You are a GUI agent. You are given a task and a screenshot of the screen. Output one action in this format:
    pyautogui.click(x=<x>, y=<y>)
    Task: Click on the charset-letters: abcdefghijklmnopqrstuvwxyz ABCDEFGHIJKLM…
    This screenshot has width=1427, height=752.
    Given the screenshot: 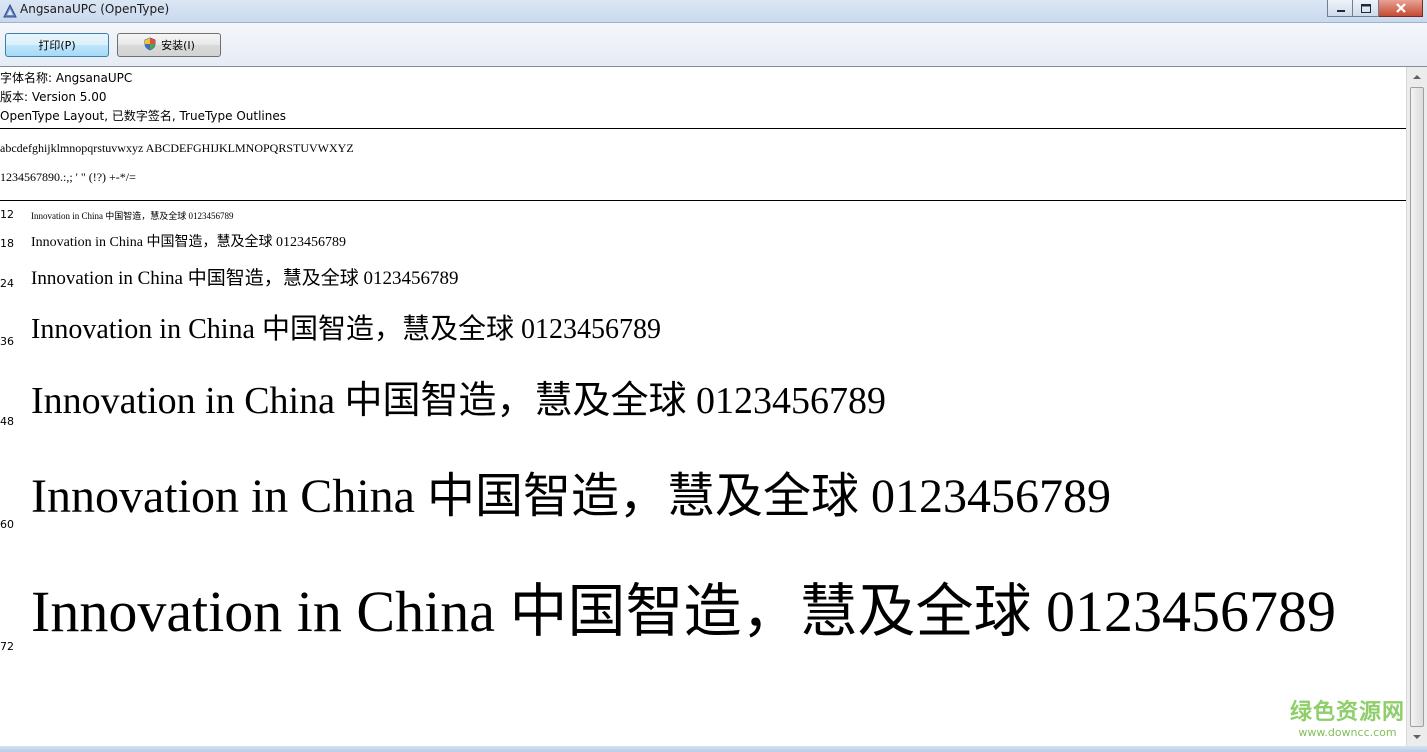 What is the action you would take?
    pyautogui.click(x=177, y=148)
    